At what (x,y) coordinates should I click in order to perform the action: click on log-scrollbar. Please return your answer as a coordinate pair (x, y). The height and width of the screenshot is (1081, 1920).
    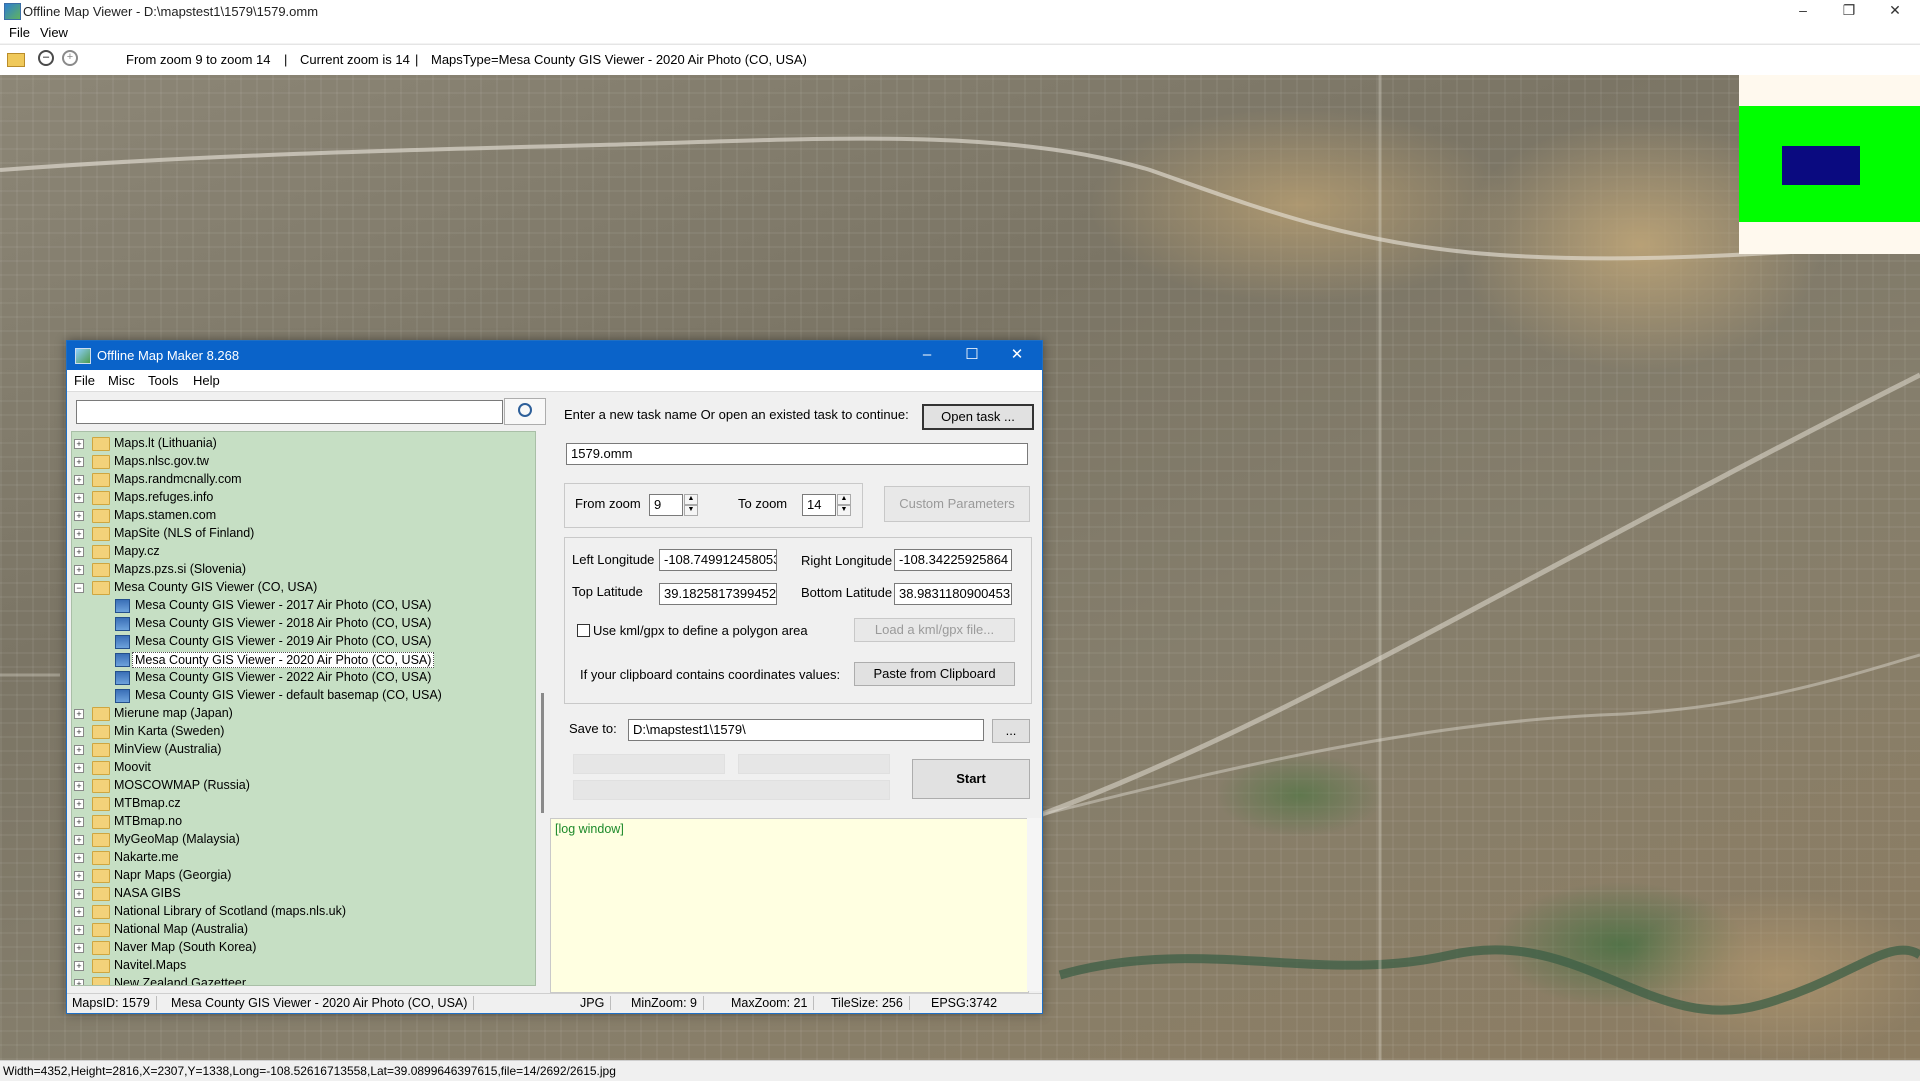
    Looking at the image, I should click on (1034, 904).